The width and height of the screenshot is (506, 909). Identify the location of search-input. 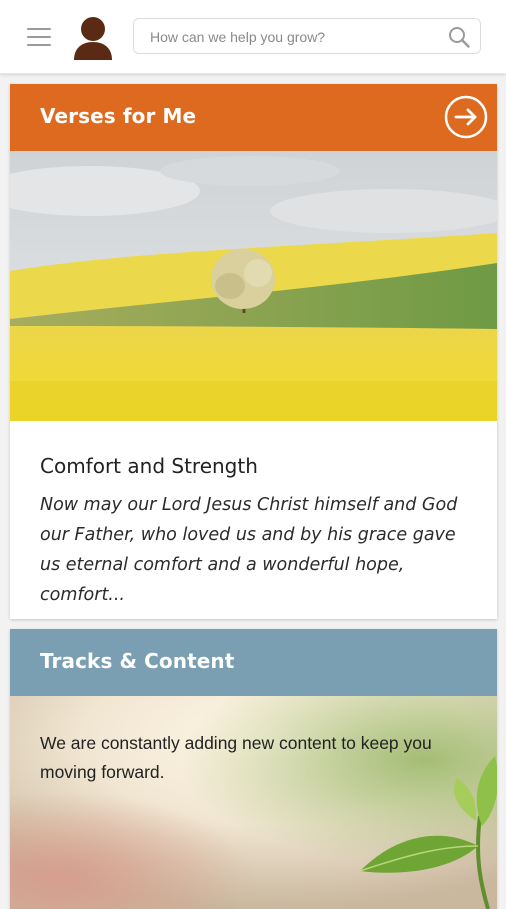
(295, 37).